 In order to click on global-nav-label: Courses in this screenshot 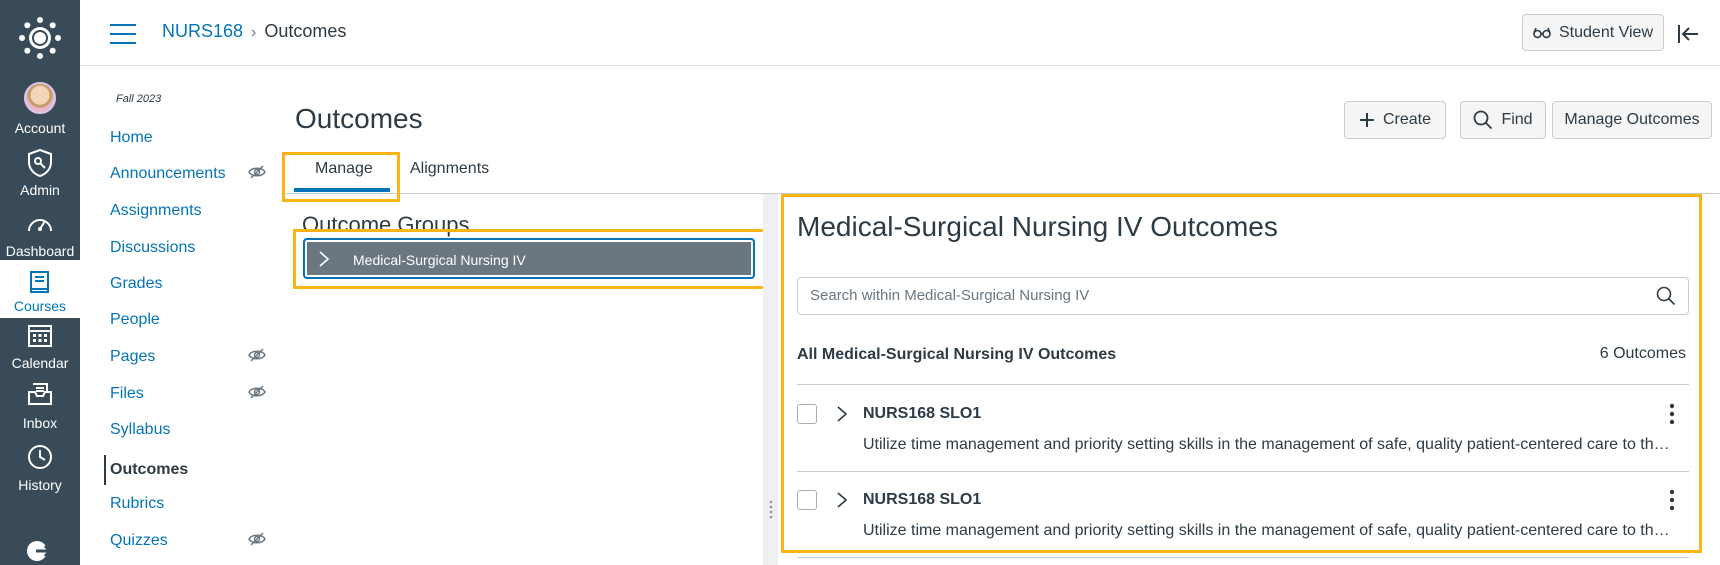, I will do `click(40, 306)`.